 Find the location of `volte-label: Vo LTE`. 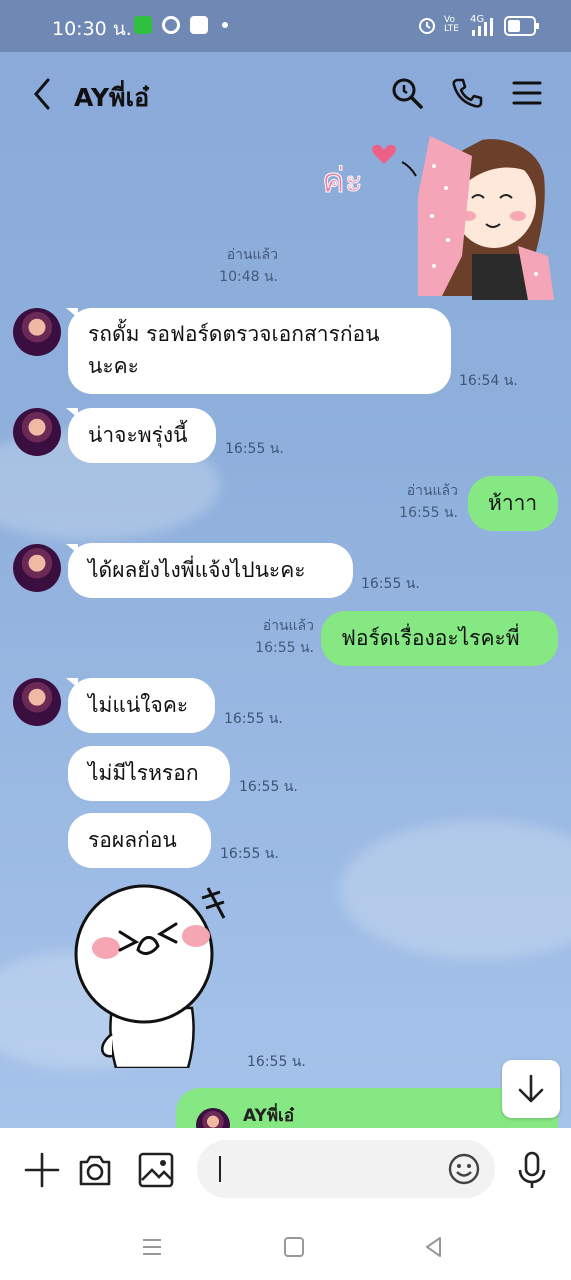

volte-label: Vo LTE is located at coordinates (451, 24).